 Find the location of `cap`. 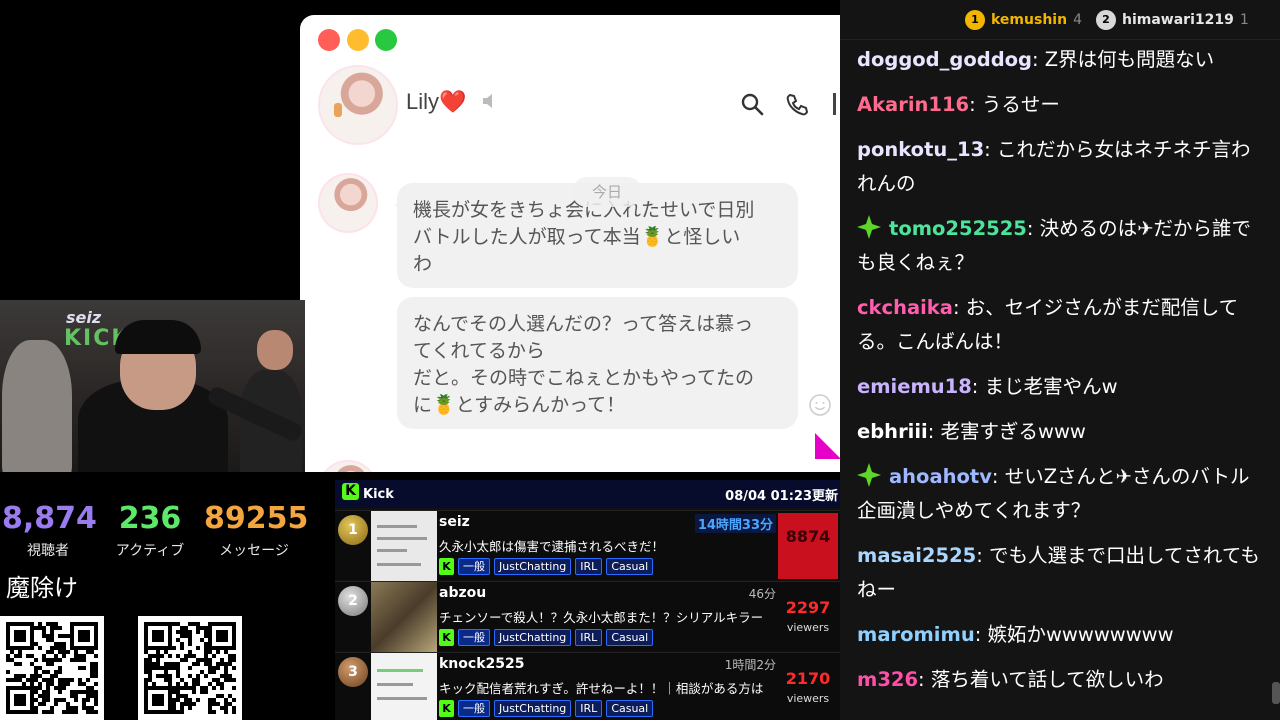

cap is located at coordinates (158, 337).